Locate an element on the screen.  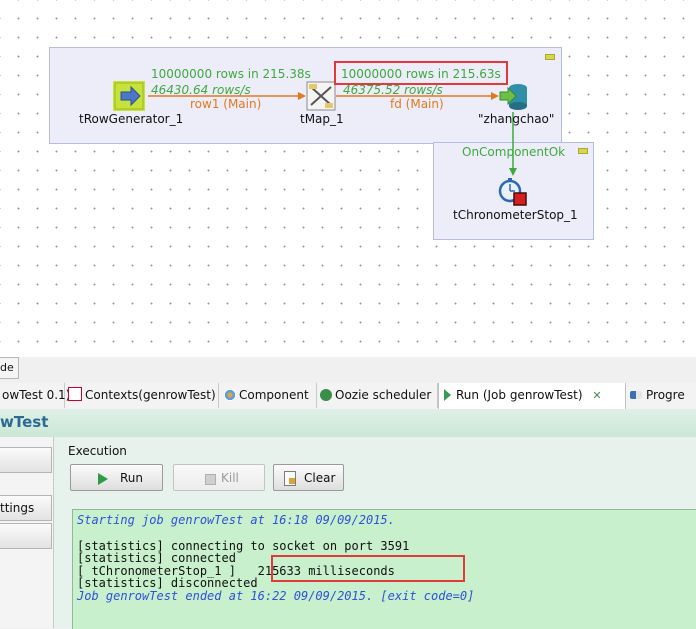
tmap-label: tMap_1 is located at coordinates (322, 119).